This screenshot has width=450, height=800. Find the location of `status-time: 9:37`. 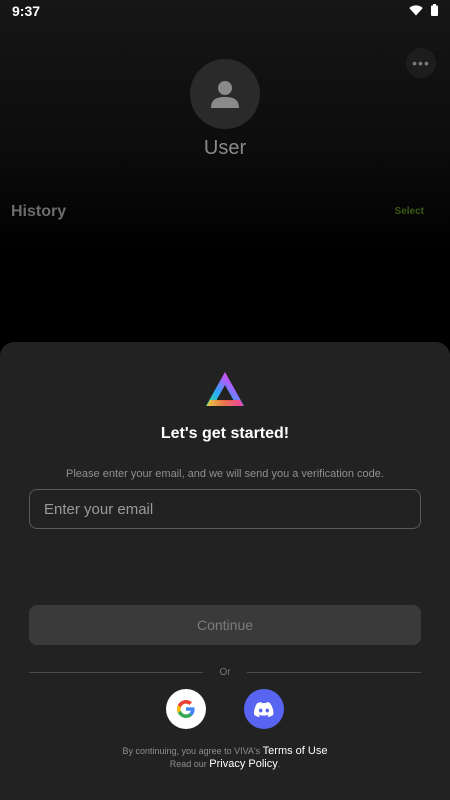

status-time: 9:37 is located at coordinates (26, 11).